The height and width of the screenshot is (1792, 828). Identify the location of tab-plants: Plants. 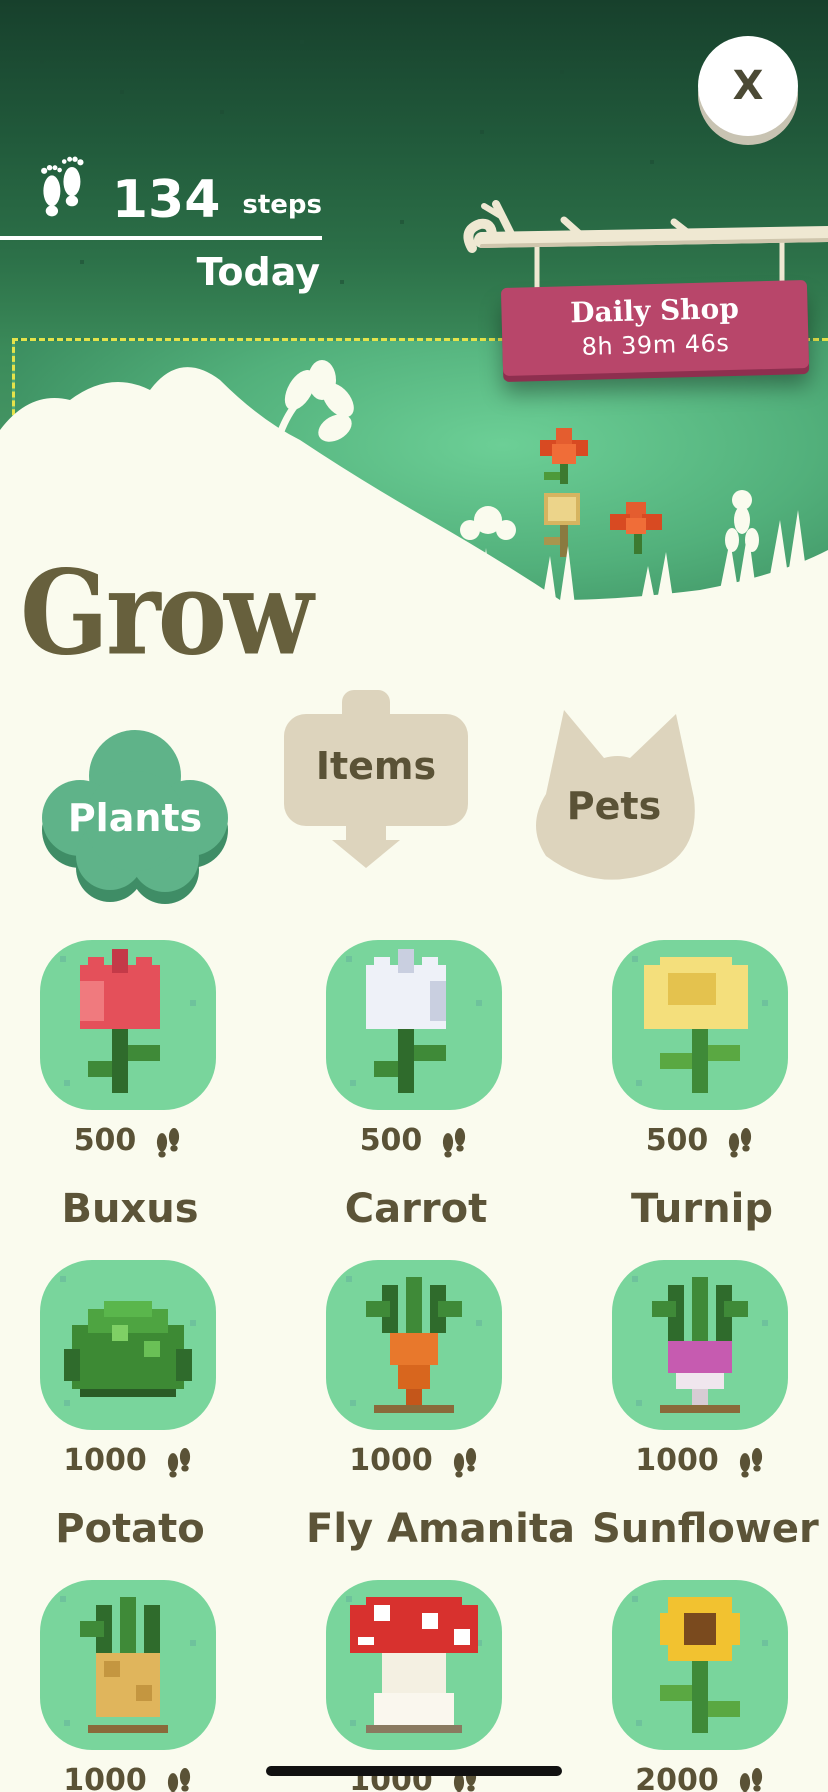
(135, 818).